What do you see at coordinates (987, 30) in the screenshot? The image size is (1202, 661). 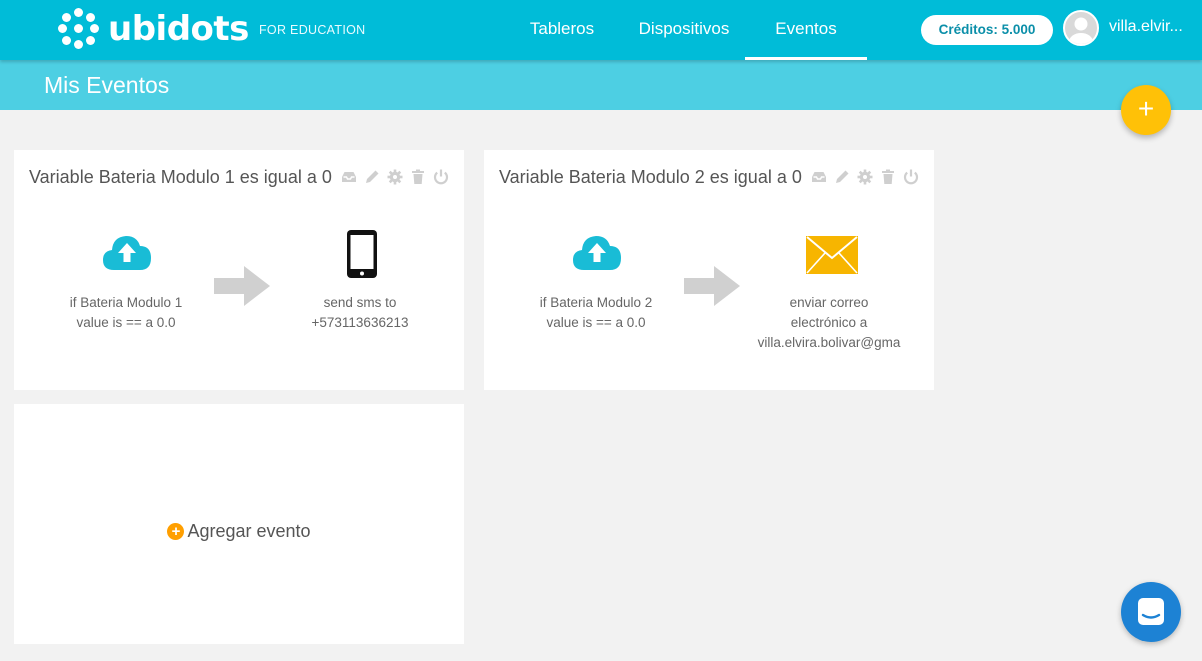 I see `credits-badge: Créditos: 5.000` at bounding box center [987, 30].